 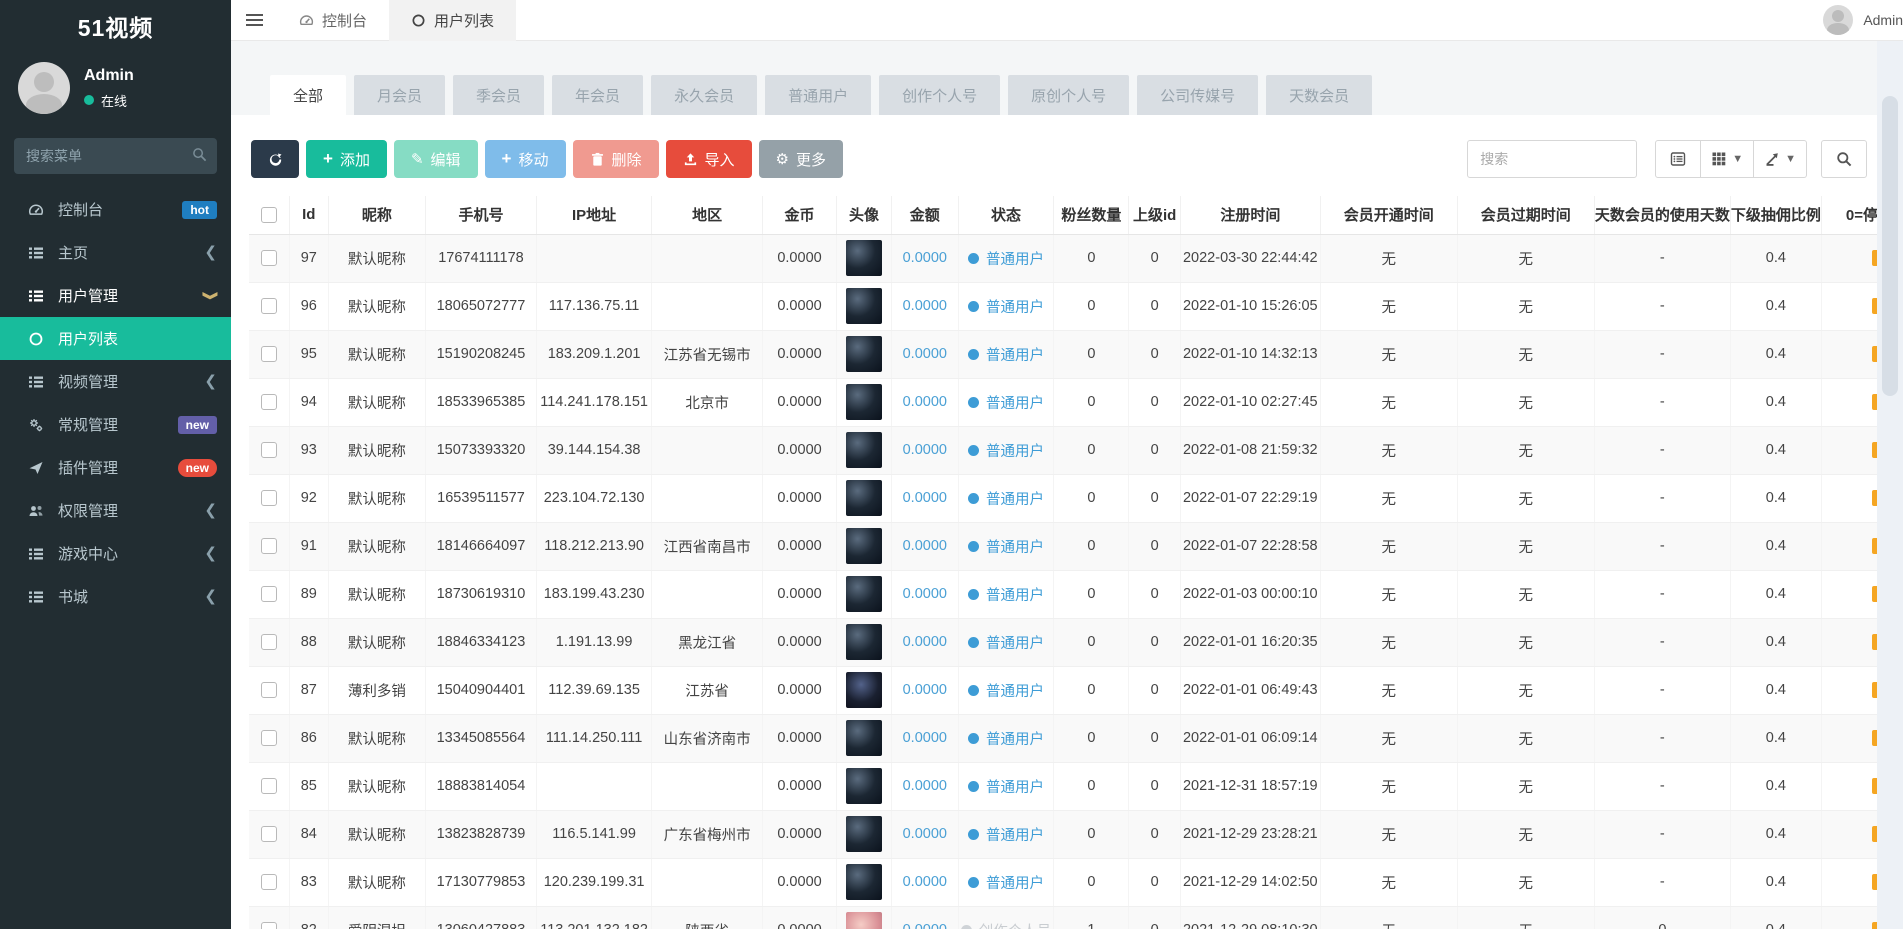 I want to click on edit-button: ✎ 编辑, so click(x=435, y=159).